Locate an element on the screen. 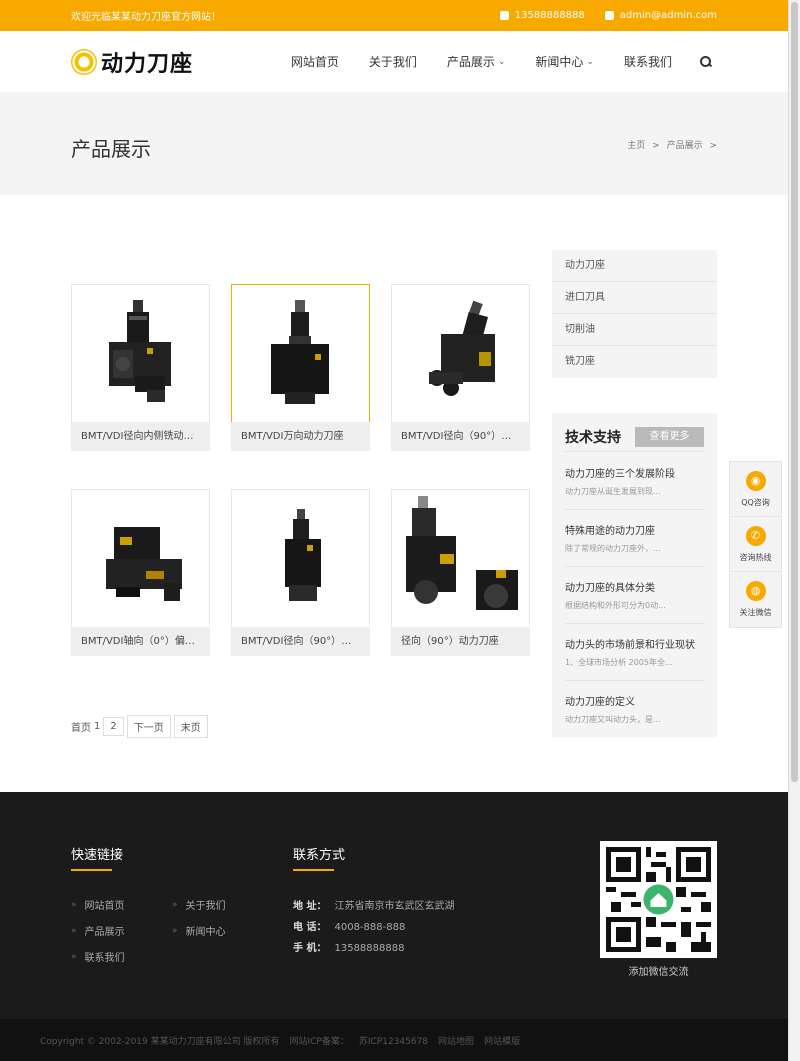 This screenshot has width=800, height=1061. pager-page-2: 2 is located at coordinates (113, 726).